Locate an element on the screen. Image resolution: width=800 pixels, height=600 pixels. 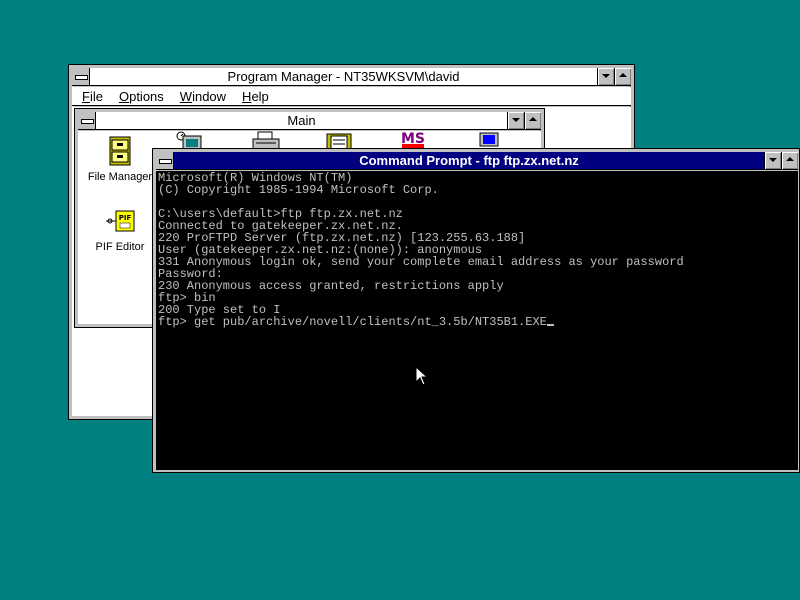
program-manager-titlebar: Program Manager - NT35WKSVM\david is located at coordinates (351, 77).